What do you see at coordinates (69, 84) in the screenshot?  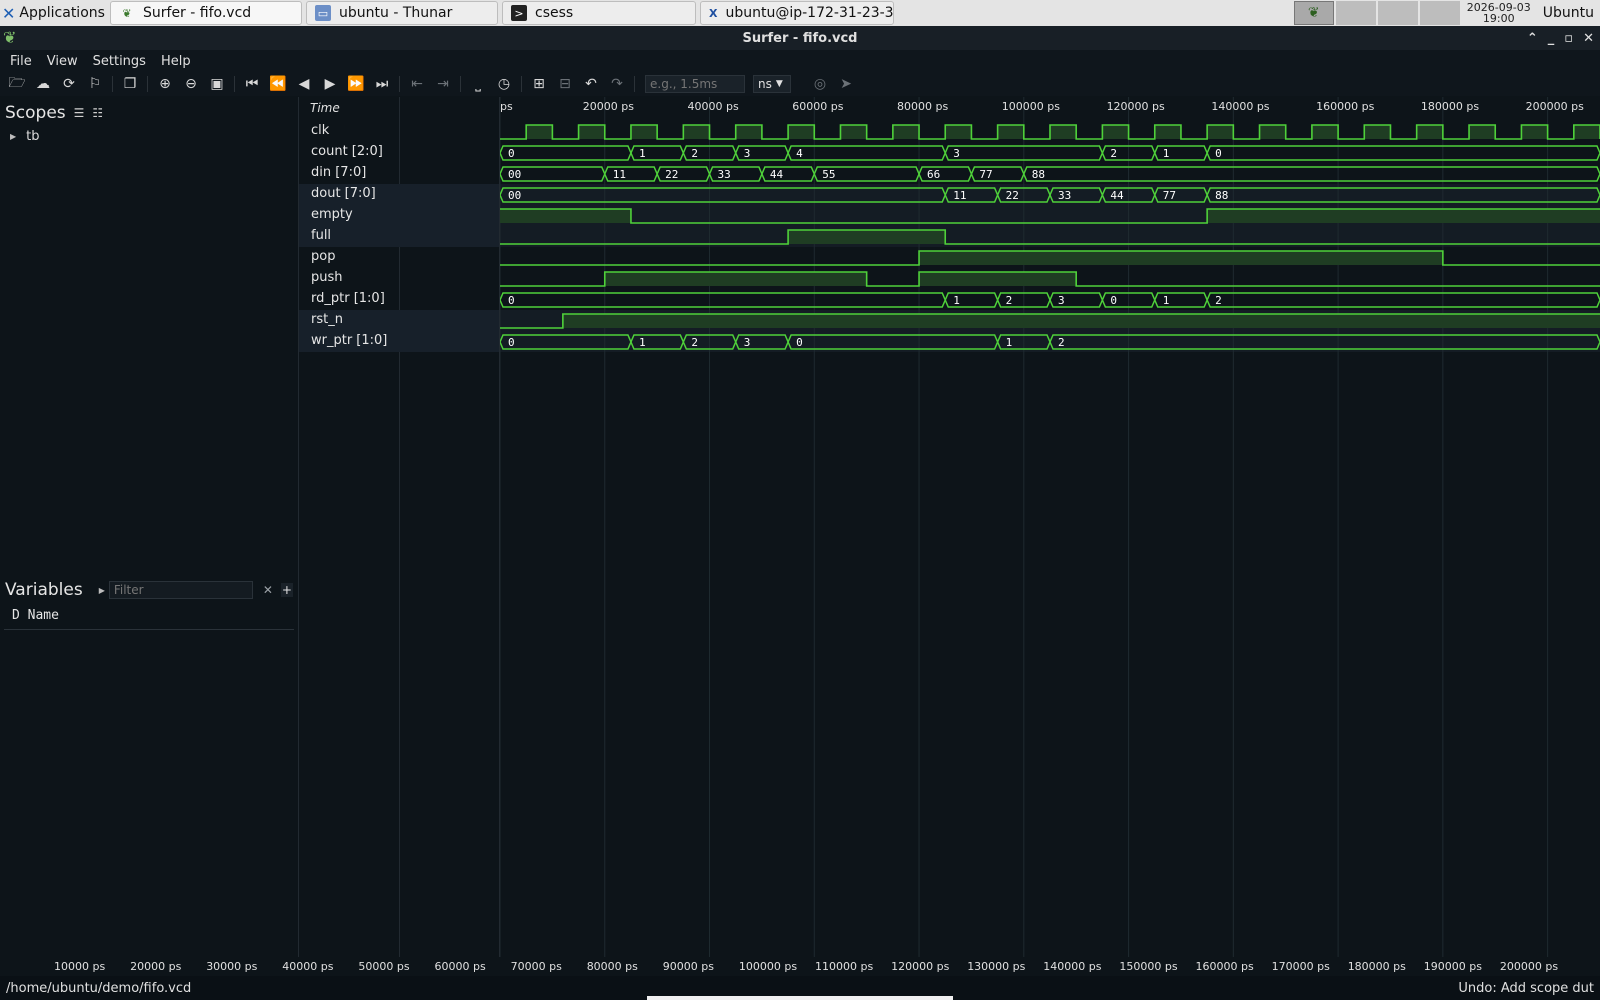 I see `reload-icon: ⟳` at bounding box center [69, 84].